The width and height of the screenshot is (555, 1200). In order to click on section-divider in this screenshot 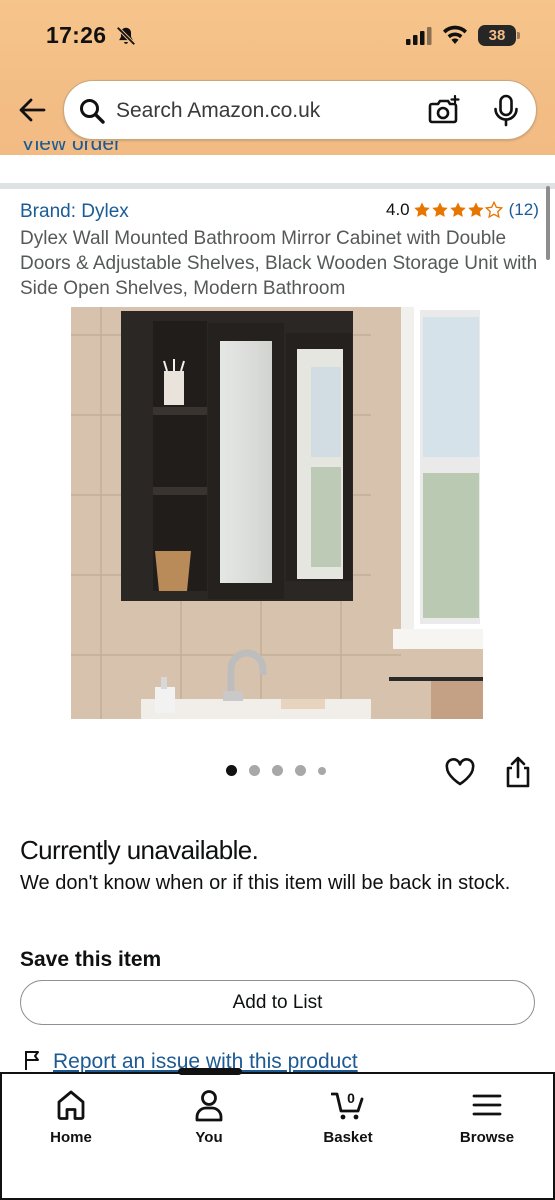, I will do `click(277, 186)`.